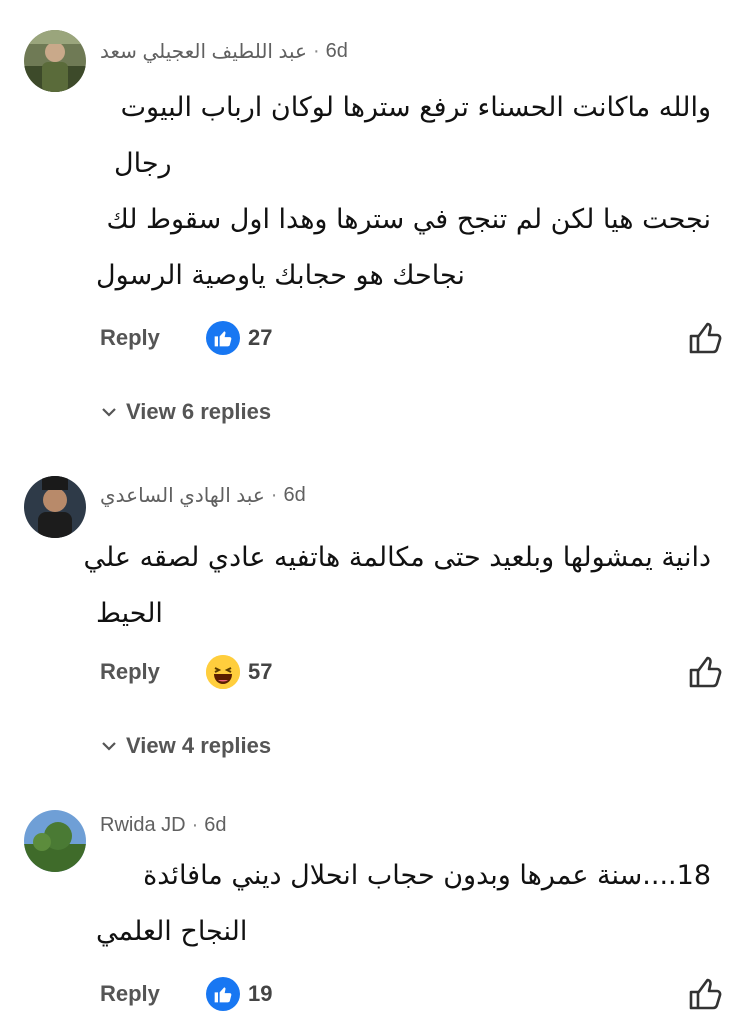  I want to click on comment-line: نجاحك هو حجابك ياوصية الرسول, so click(280, 275).